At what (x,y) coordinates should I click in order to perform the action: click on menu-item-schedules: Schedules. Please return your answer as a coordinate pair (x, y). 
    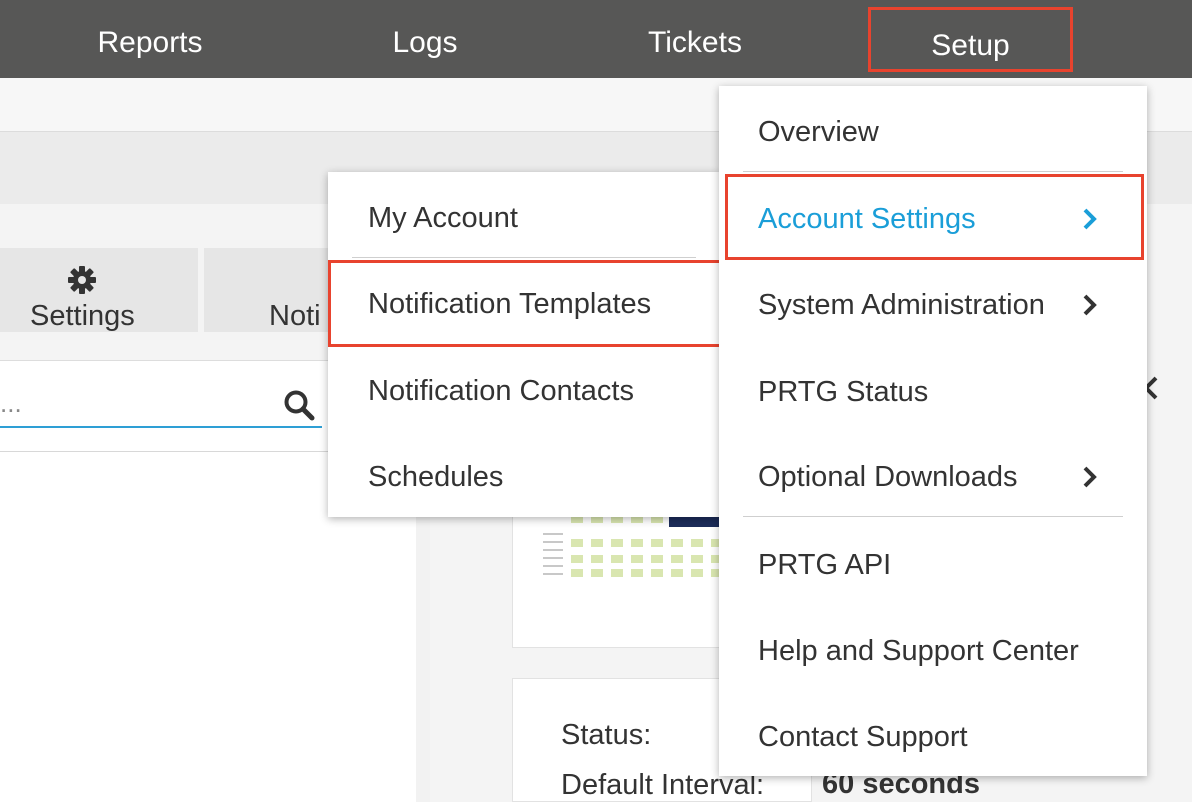
    Looking at the image, I should click on (435, 477).